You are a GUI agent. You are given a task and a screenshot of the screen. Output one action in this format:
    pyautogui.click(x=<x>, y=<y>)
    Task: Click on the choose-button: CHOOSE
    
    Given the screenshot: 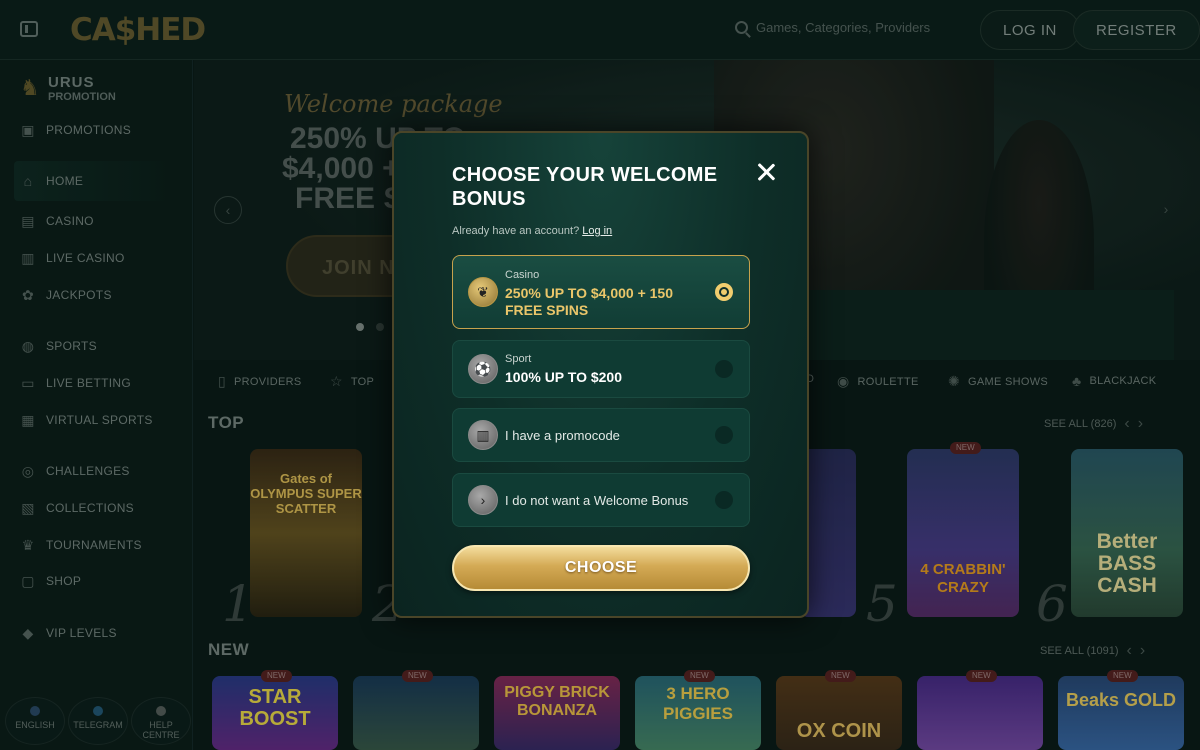 What is the action you would take?
    pyautogui.click(x=601, y=568)
    